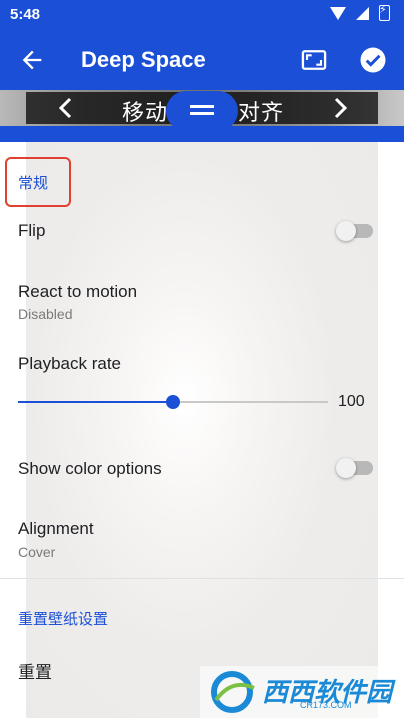 Image resolution: width=404 pixels, height=718 pixels. What do you see at coordinates (202, 110) in the screenshot?
I see `drag-handle-icon` at bounding box center [202, 110].